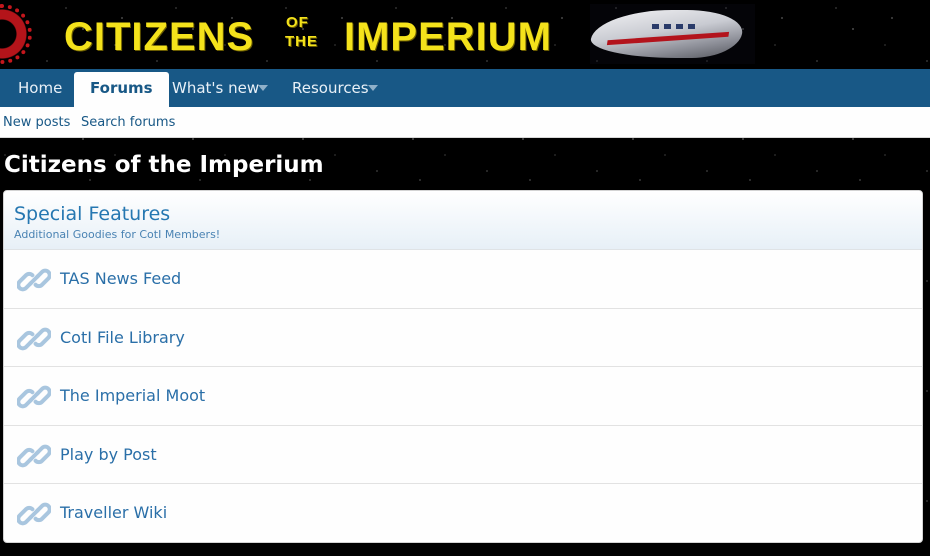 Image resolution: width=930 pixels, height=556 pixels. I want to click on node-title-link: Traveller Wiki, so click(113, 513).